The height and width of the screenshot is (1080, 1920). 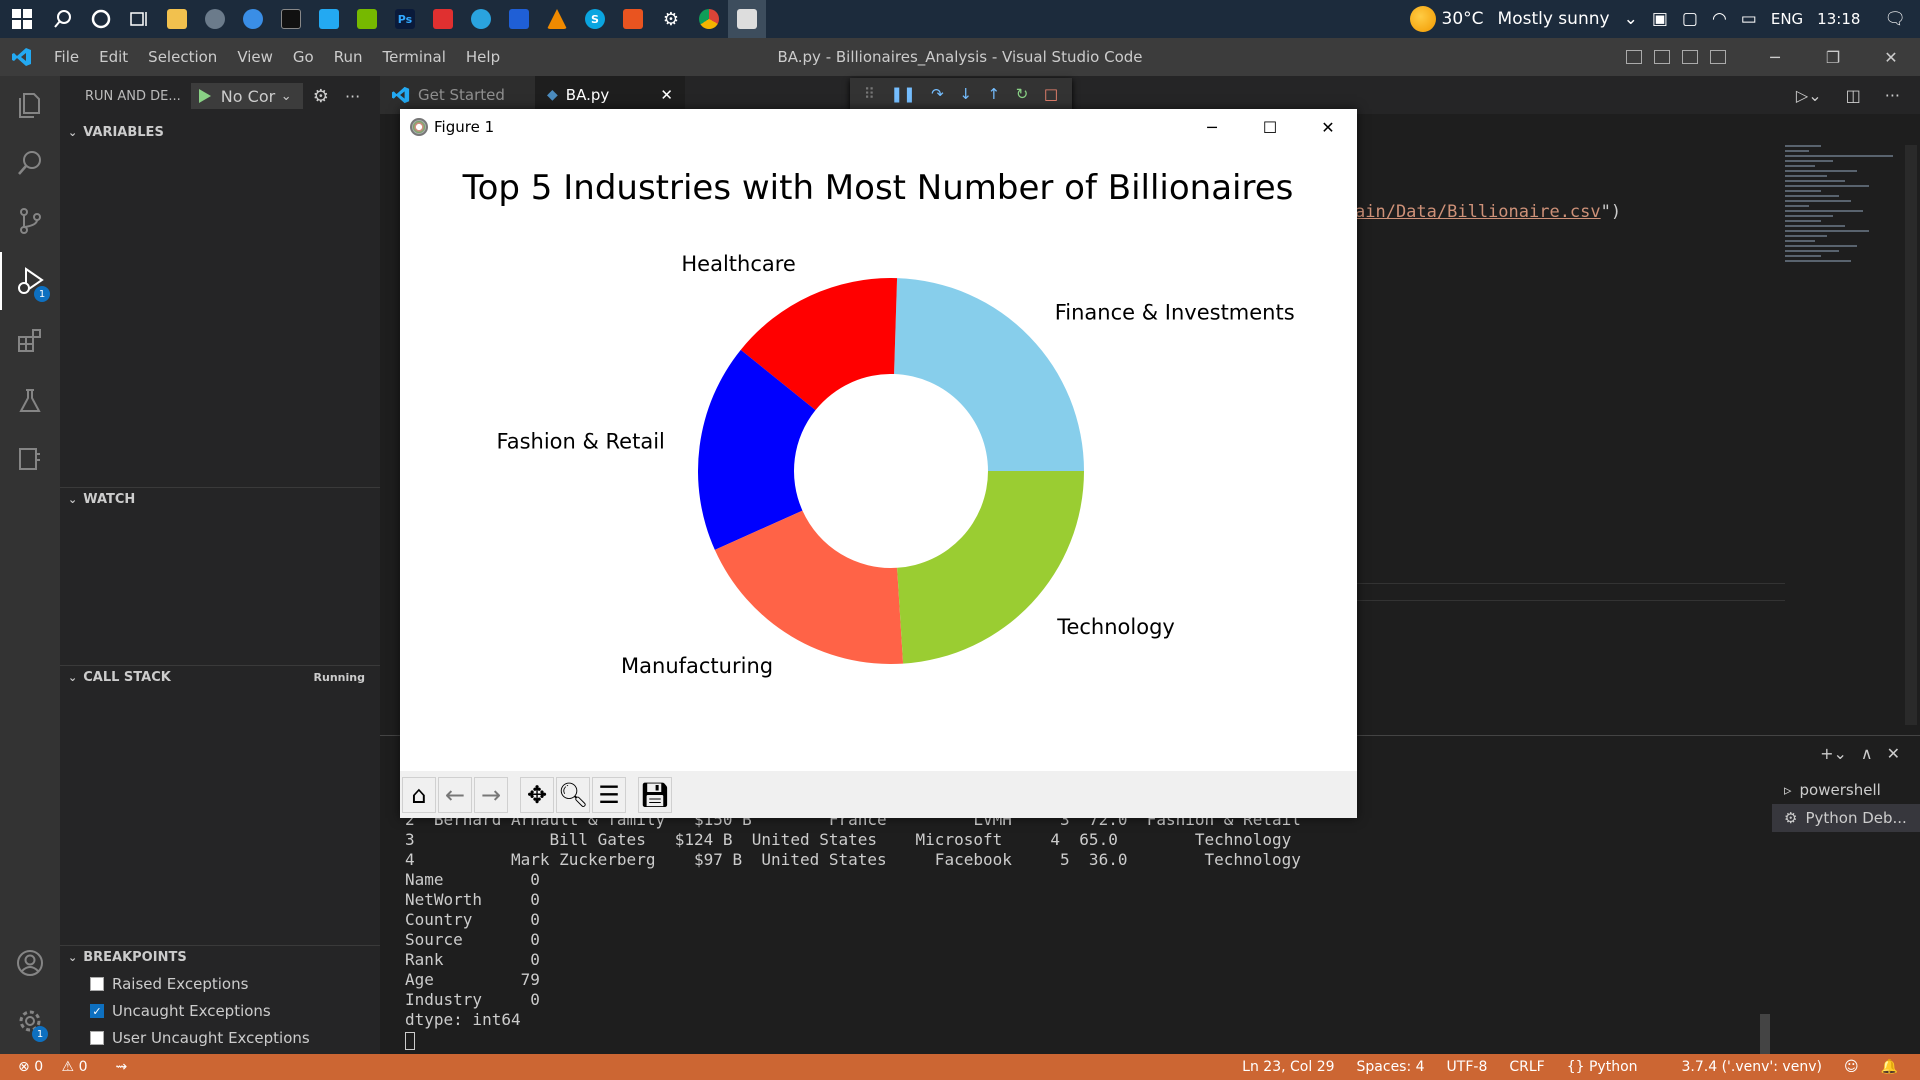 What do you see at coordinates (220, 499) in the screenshot?
I see `watch-section: ⌄ WATCH` at bounding box center [220, 499].